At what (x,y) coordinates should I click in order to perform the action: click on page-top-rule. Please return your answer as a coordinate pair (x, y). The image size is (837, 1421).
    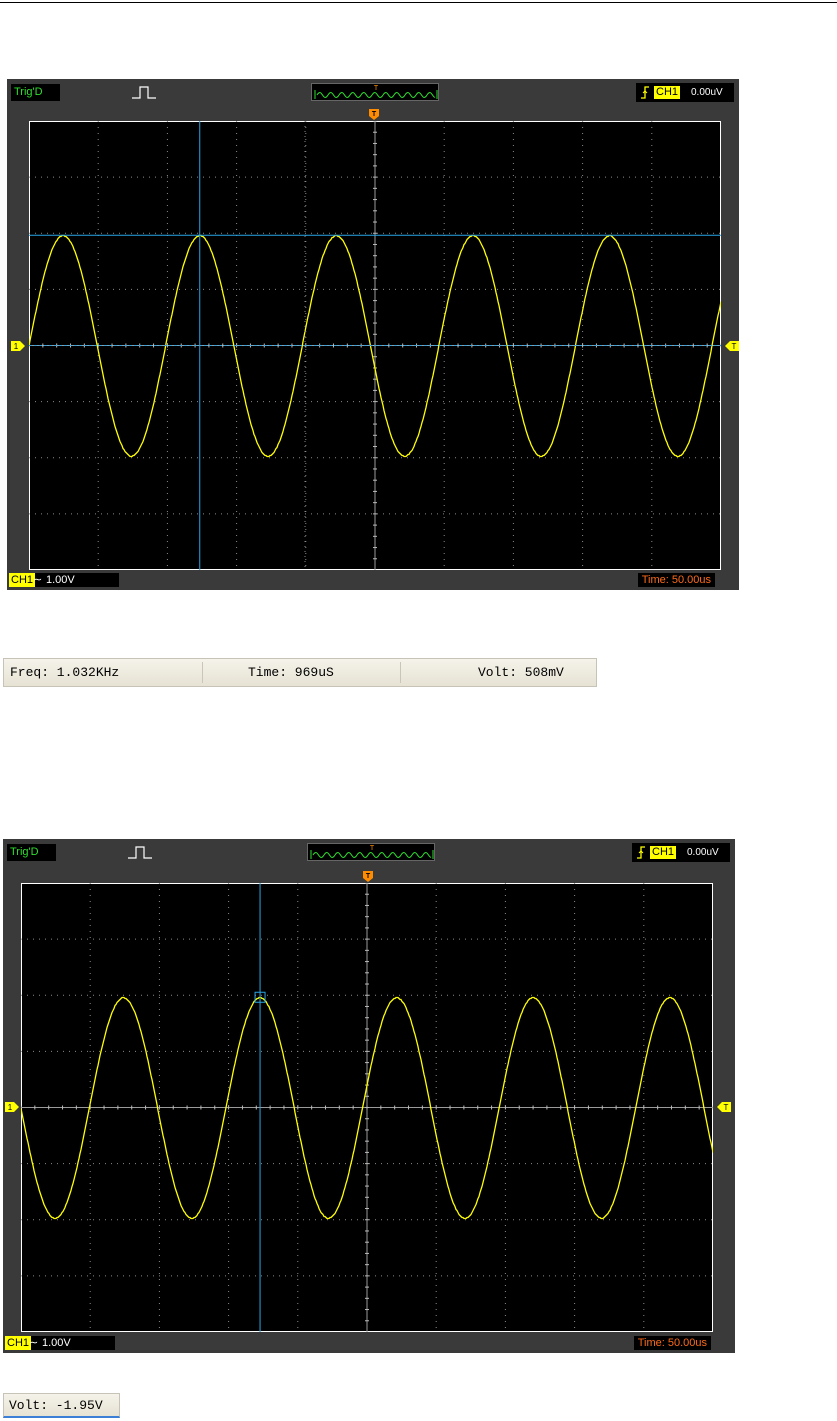
    Looking at the image, I should click on (418, 2).